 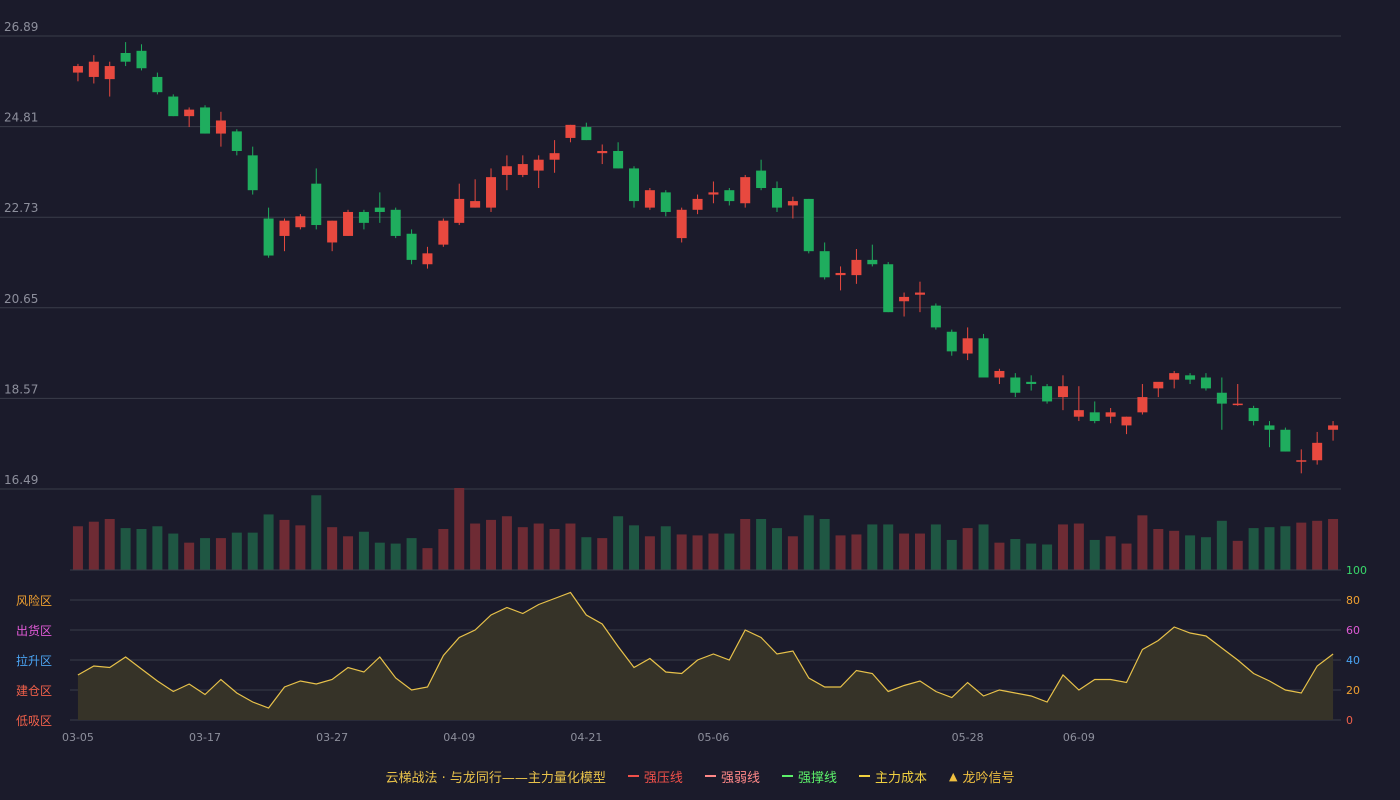 I want to click on price-tick-label: 22.73, so click(x=21, y=208).